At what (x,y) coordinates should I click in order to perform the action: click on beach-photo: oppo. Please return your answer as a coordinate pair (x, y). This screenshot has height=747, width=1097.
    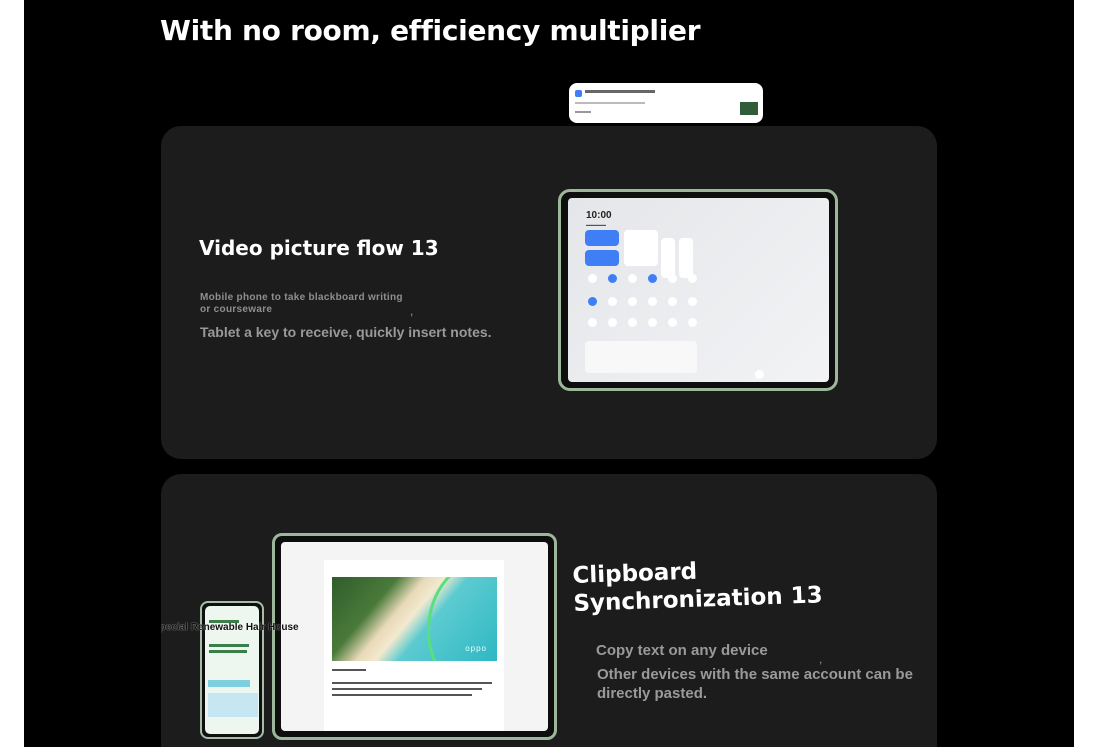
    Looking at the image, I should click on (414, 619).